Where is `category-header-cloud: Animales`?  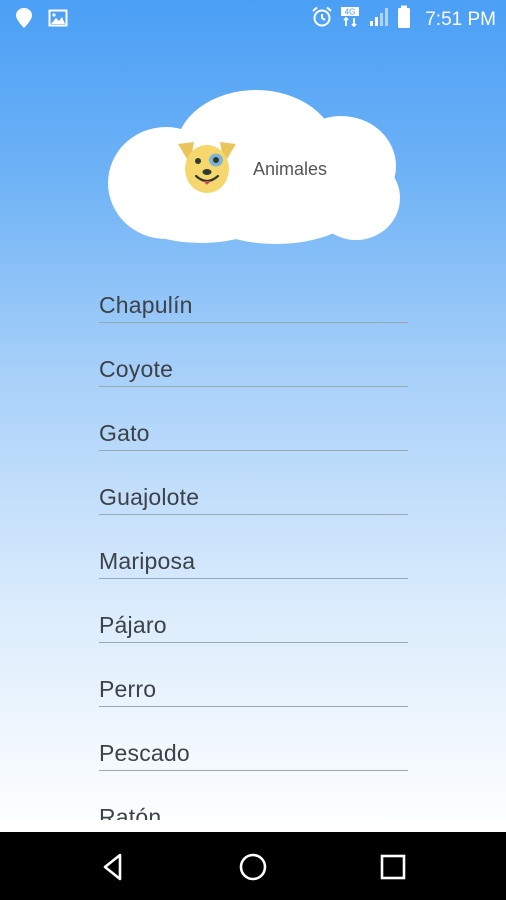 category-header-cloud: Animales is located at coordinates (254, 168).